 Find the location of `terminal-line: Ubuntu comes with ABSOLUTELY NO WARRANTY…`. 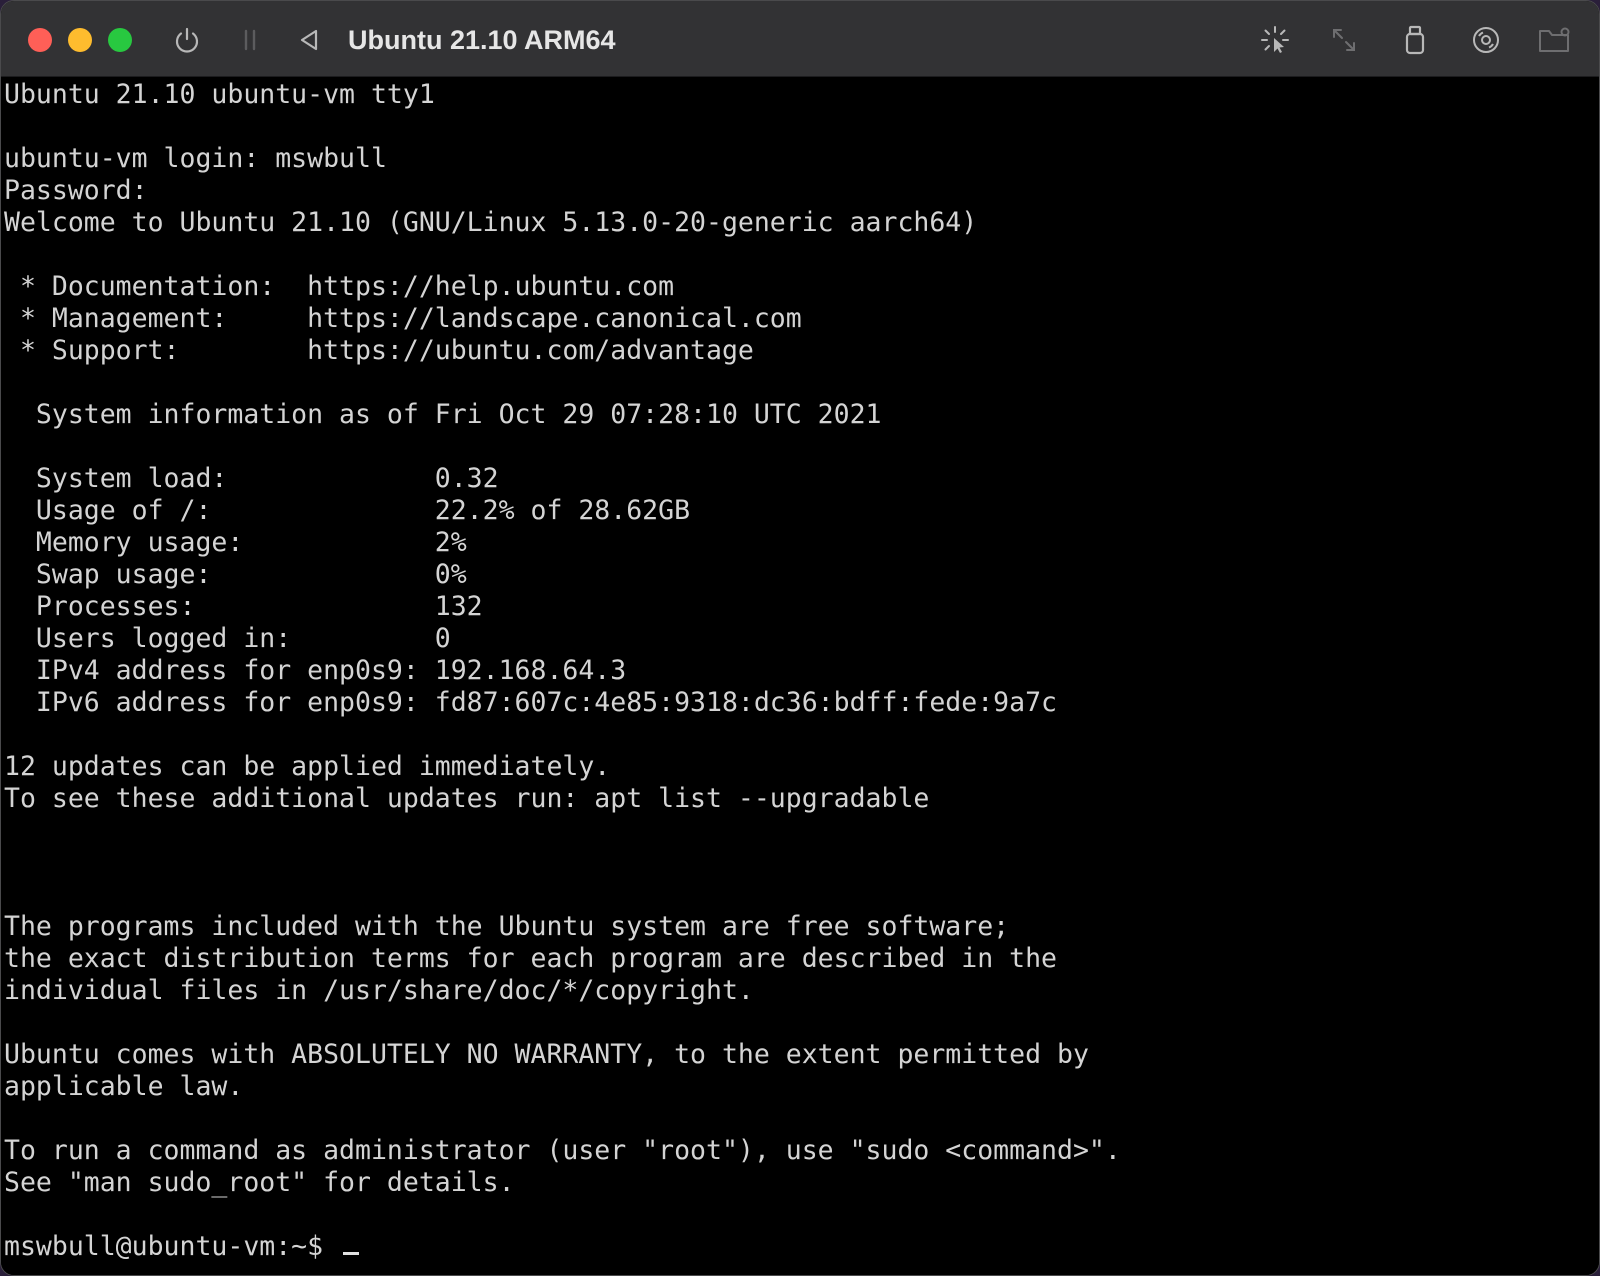

terminal-line: Ubuntu comes with ABSOLUTELY NO WARRANTY… is located at coordinates (546, 1054).